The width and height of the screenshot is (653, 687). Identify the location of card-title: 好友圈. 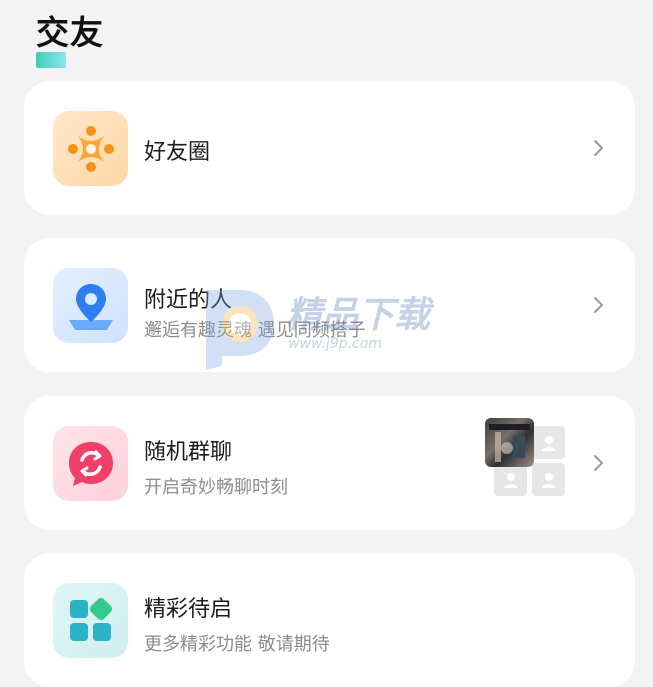
(177, 152).